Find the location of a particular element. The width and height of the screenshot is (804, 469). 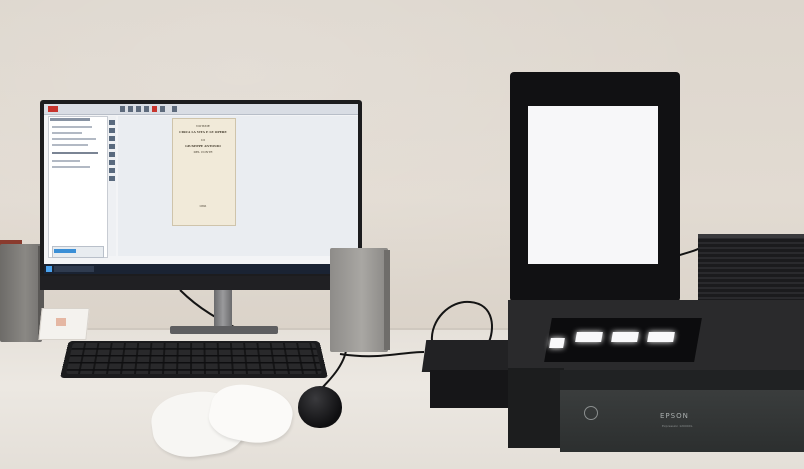

scanner-brand: EPSON is located at coordinates (674, 416).